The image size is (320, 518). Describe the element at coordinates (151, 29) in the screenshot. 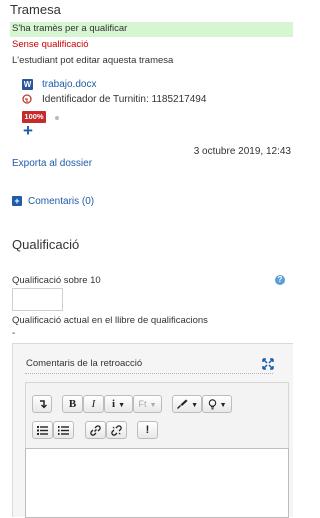

I see `submission-status-row: S'ha tramès per a qualificar` at that location.